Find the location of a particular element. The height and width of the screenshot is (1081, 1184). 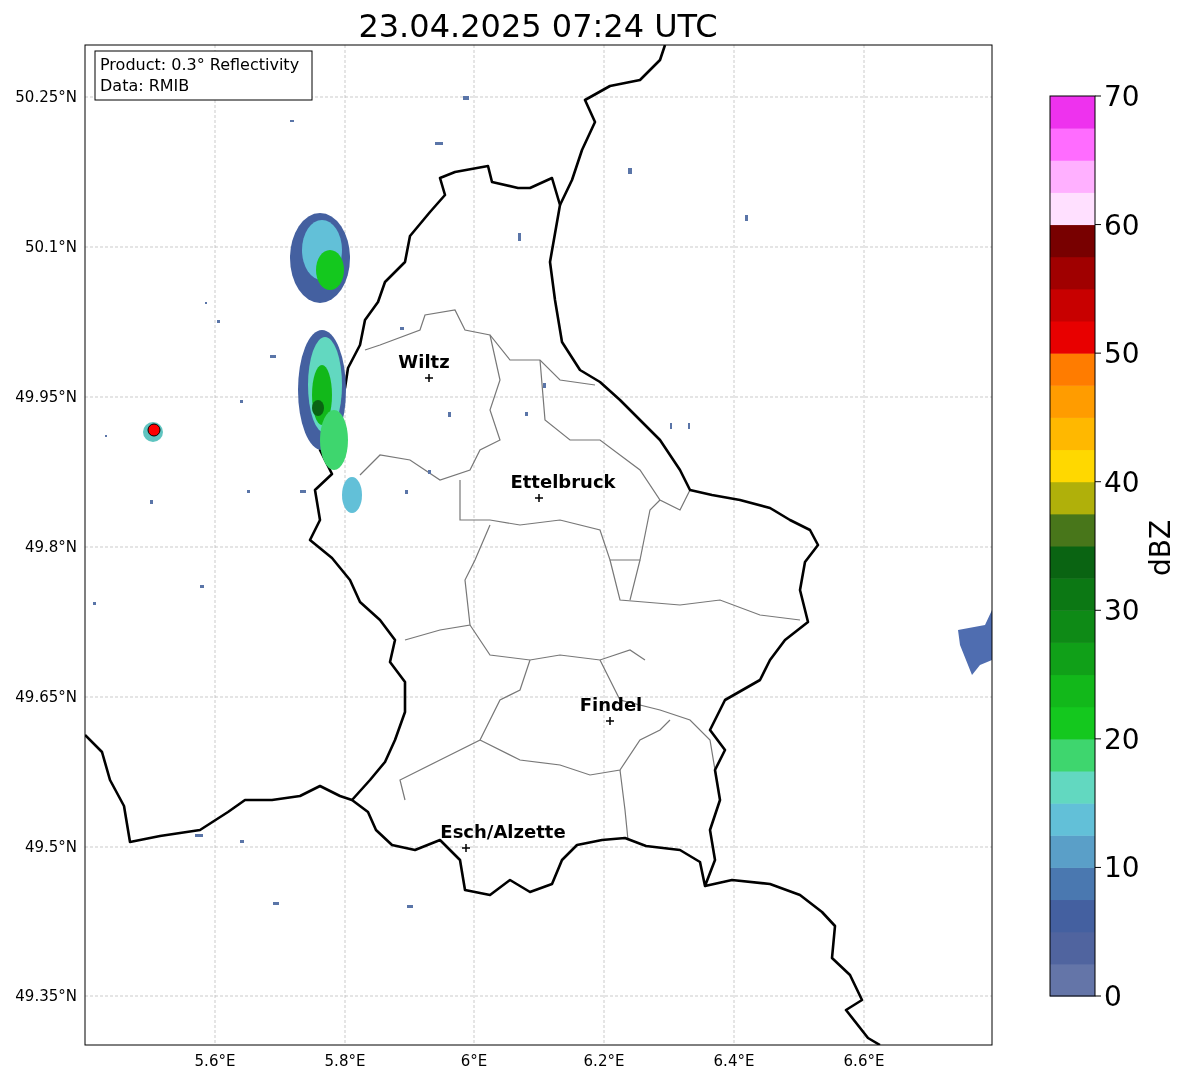

info-text: Data: RMIB is located at coordinates (145, 85).